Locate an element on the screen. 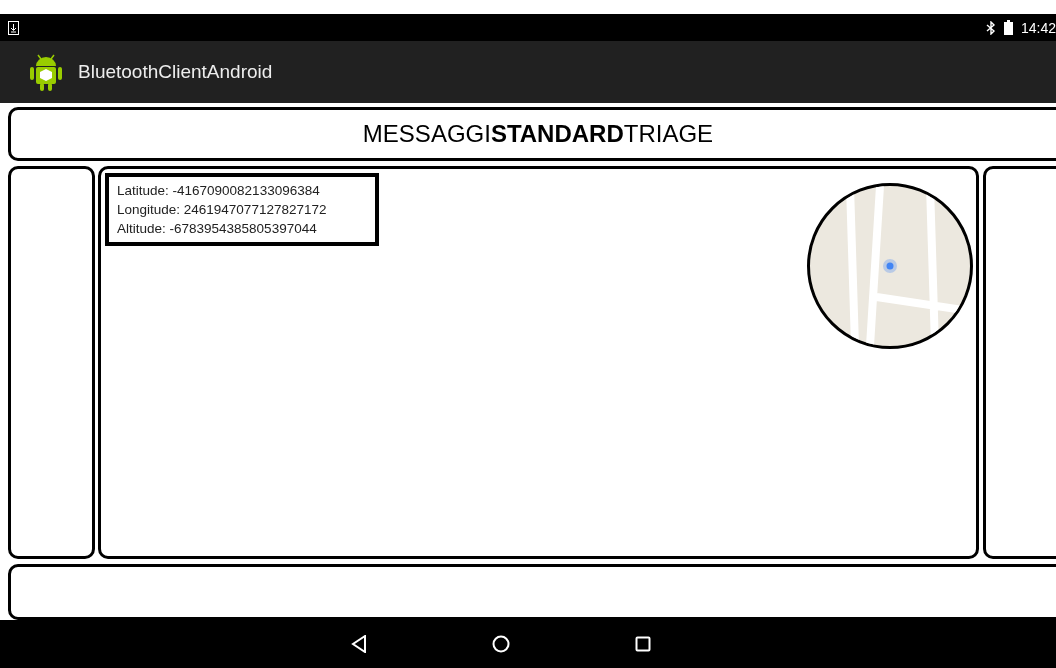  home-icon is located at coordinates (501, 644).